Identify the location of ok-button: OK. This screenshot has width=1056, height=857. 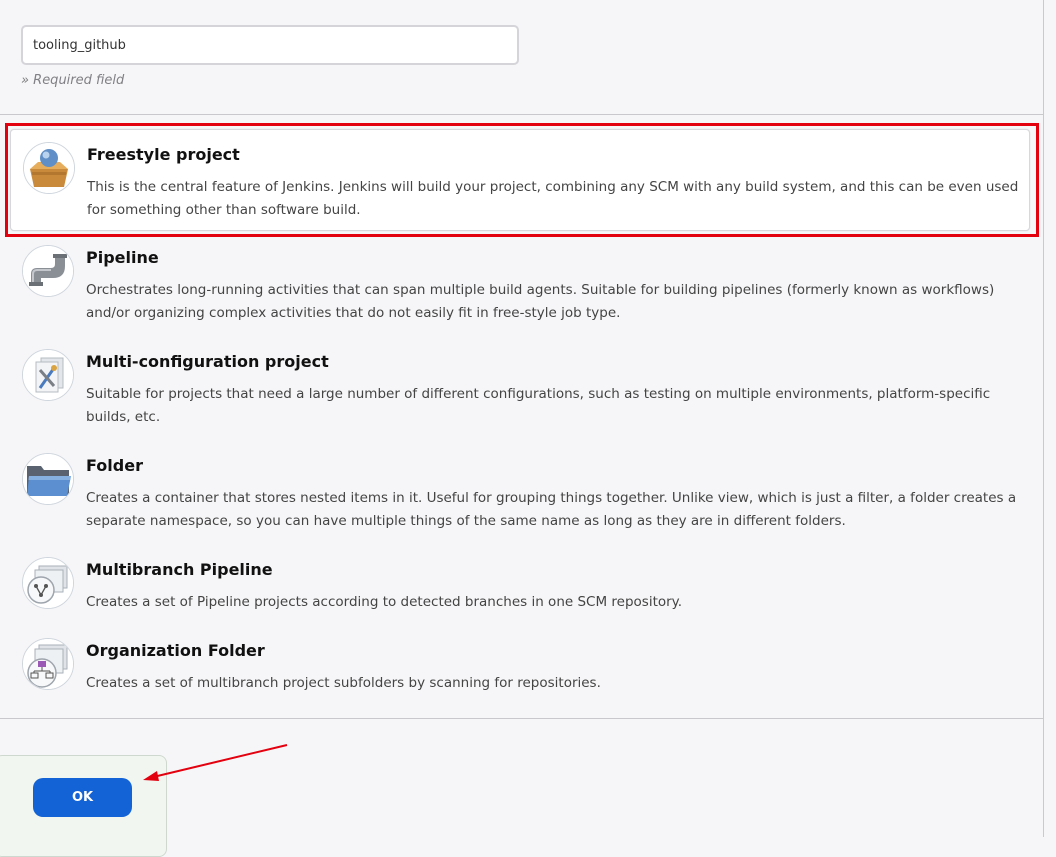
(82, 797).